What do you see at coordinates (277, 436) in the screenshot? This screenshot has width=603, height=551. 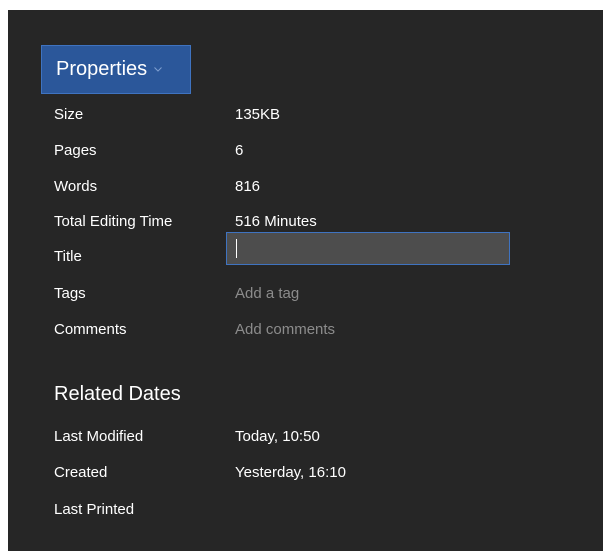 I see `last-modified-value: Today, 10:50` at bounding box center [277, 436].